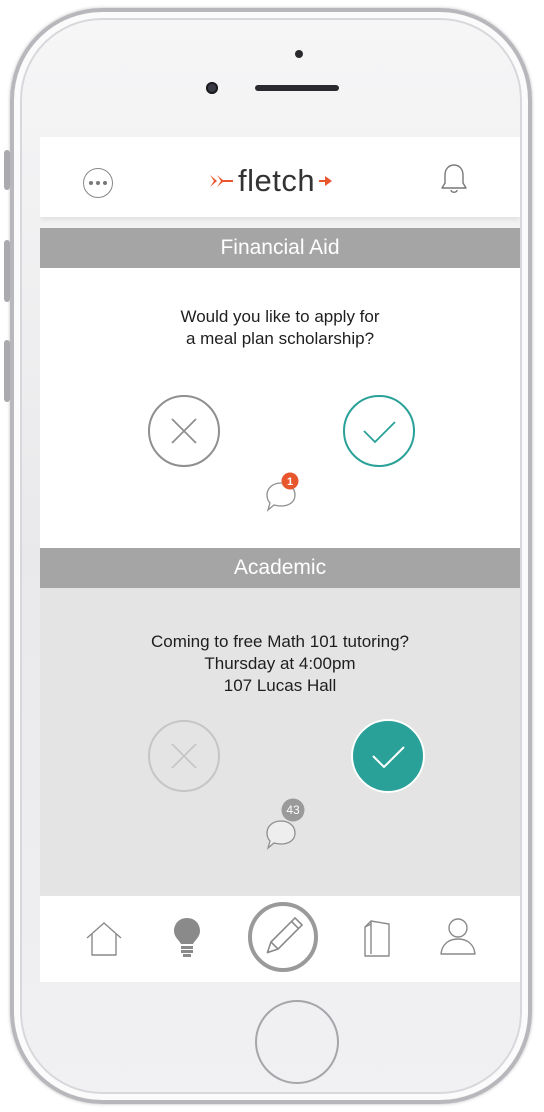 The height and width of the screenshot is (1112, 544). I want to click on arrow-fletching-icon, so click(221, 181).